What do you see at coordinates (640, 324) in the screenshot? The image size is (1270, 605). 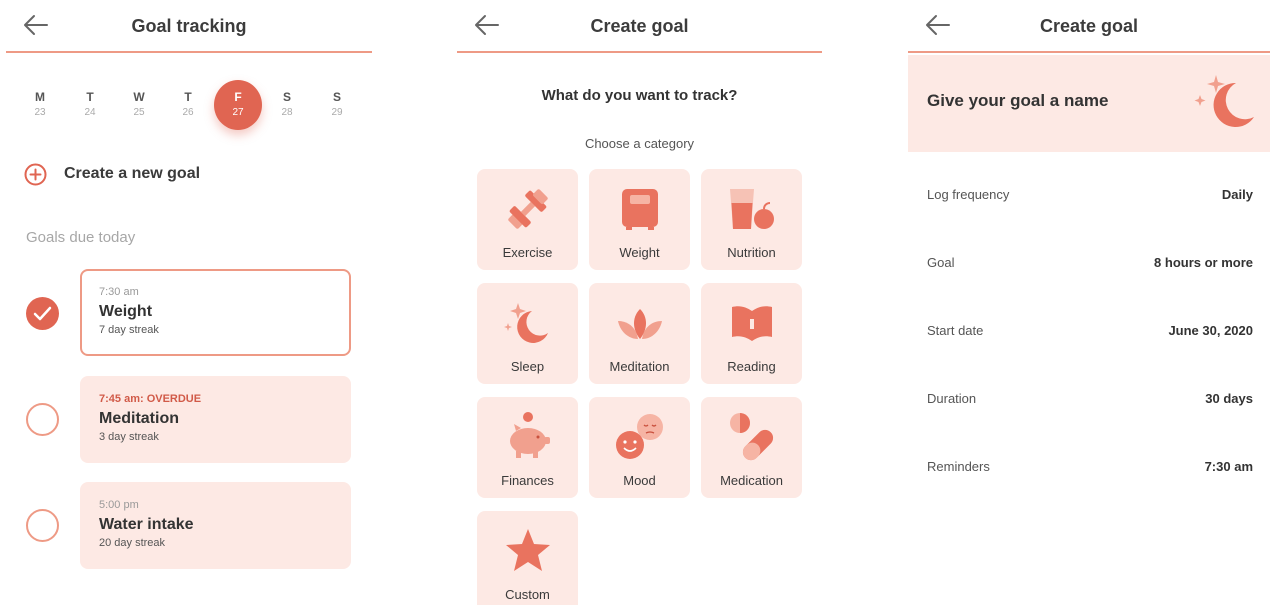 I see `lotus-icon` at bounding box center [640, 324].